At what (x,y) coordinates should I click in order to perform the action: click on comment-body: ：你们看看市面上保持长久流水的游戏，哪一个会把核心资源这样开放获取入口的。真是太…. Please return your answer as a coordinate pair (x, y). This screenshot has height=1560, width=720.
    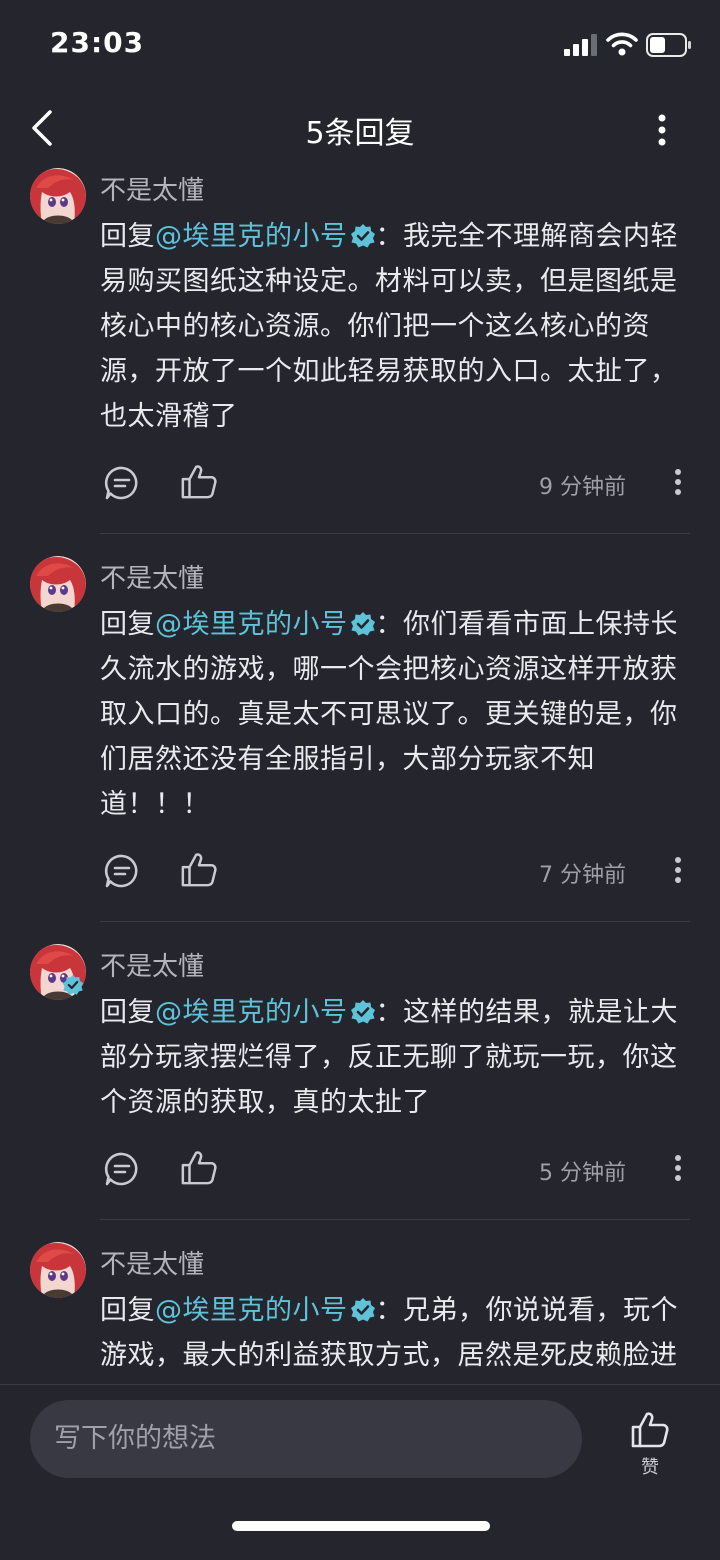
    Looking at the image, I should click on (389, 714).